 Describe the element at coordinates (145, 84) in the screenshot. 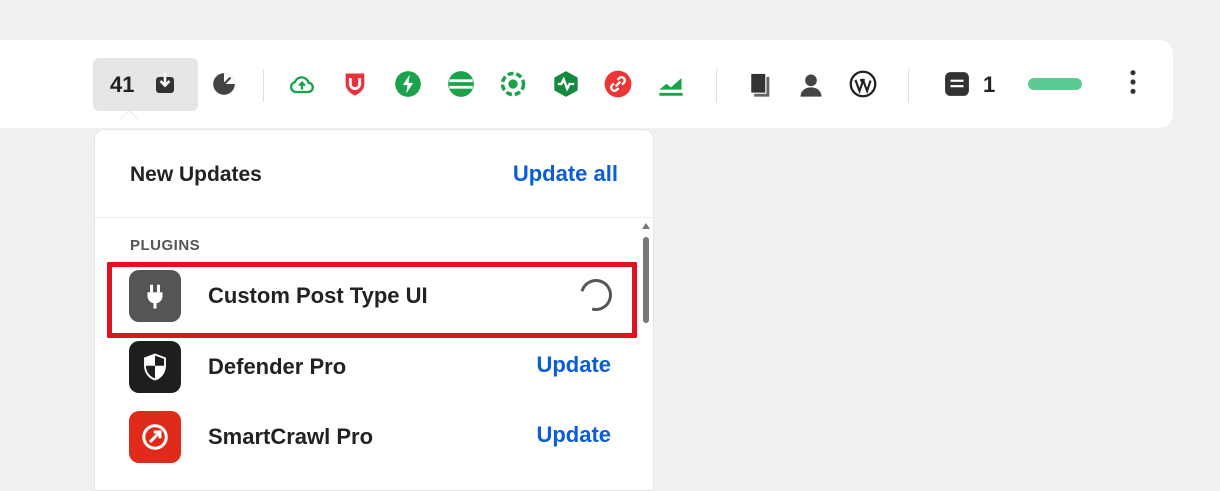

I see `updates-button: 41` at that location.